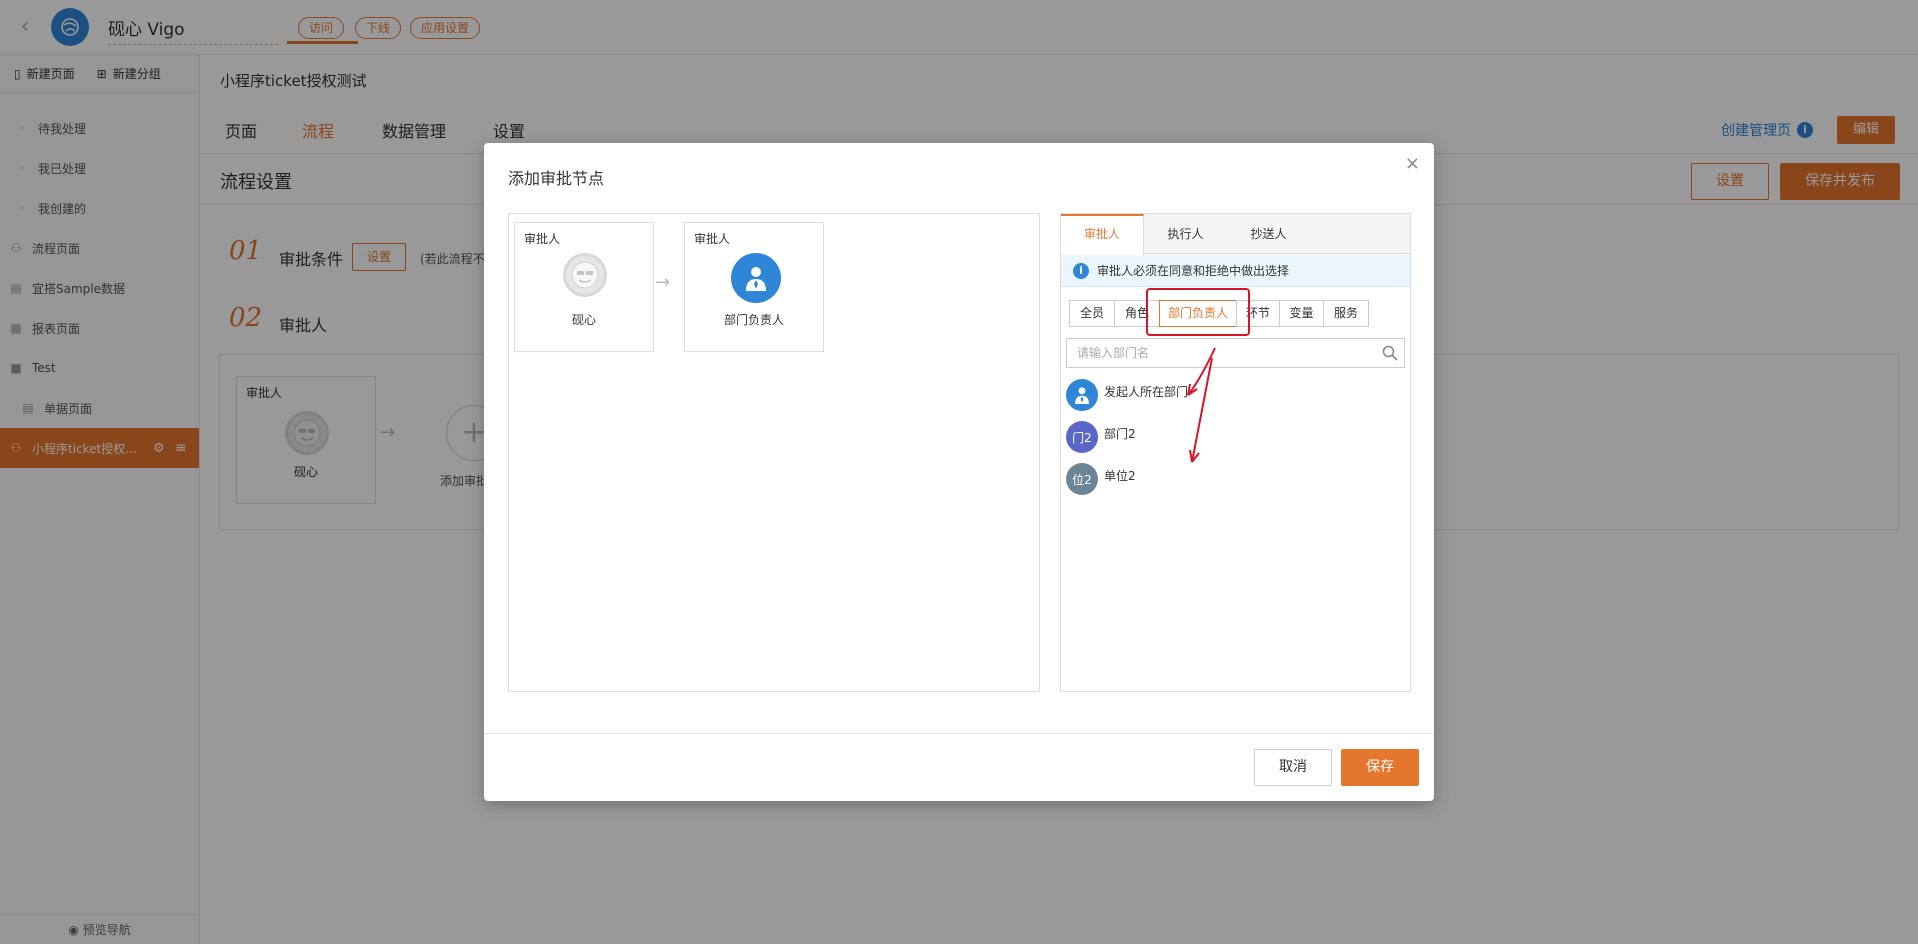 This screenshot has width=1918, height=944. I want to click on node-name: 部门负责人, so click(753, 320).